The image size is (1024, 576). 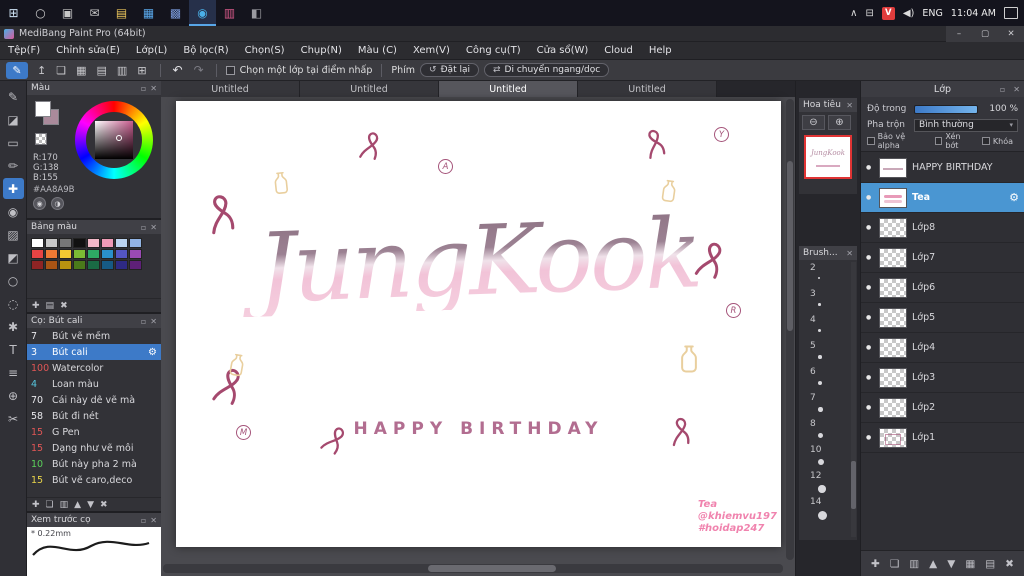 I want to click on divide-tool: ✂, so click(x=13, y=418).